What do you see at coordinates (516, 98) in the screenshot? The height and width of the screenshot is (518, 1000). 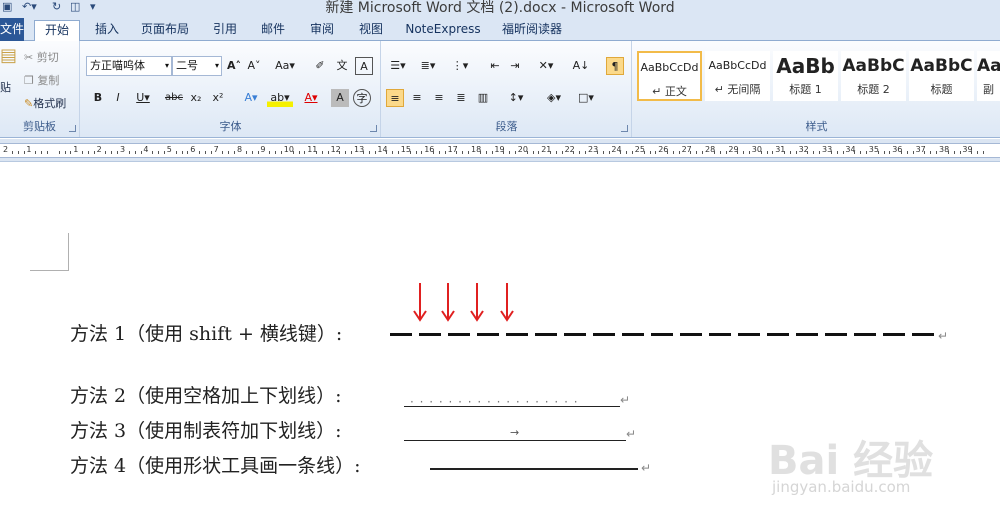 I see `line-spacing-icon: ↕▾` at bounding box center [516, 98].